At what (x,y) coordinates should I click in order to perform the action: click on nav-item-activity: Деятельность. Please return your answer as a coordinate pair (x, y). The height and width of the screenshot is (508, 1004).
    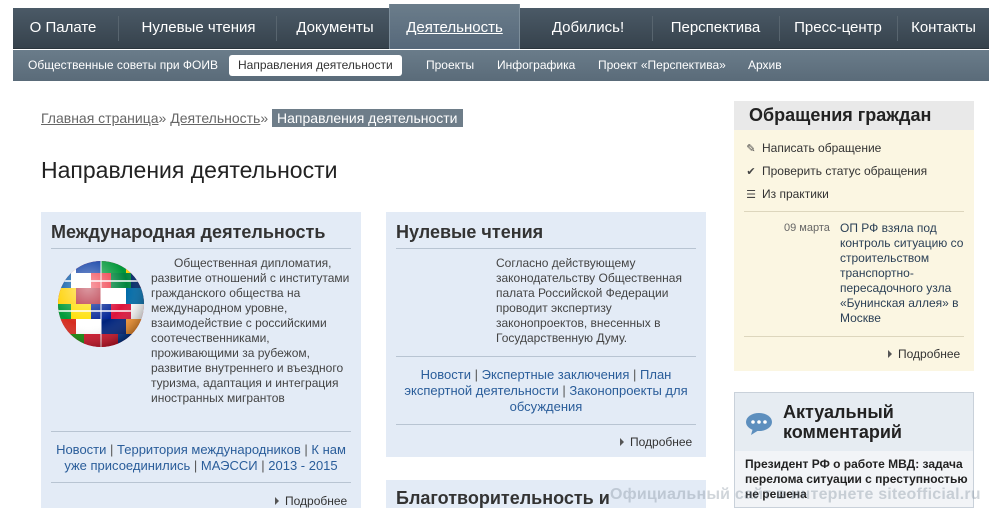
    Looking at the image, I should click on (454, 26).